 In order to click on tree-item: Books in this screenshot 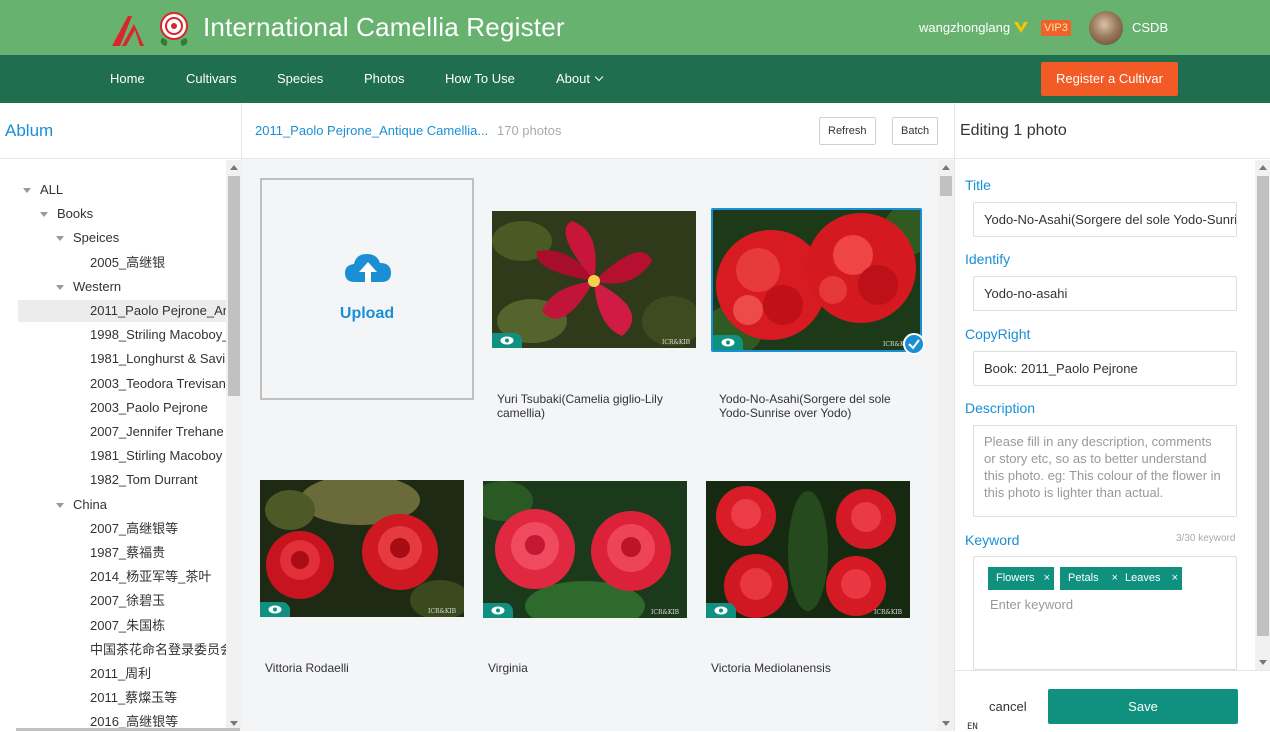, I will do `click(113, 214)`.